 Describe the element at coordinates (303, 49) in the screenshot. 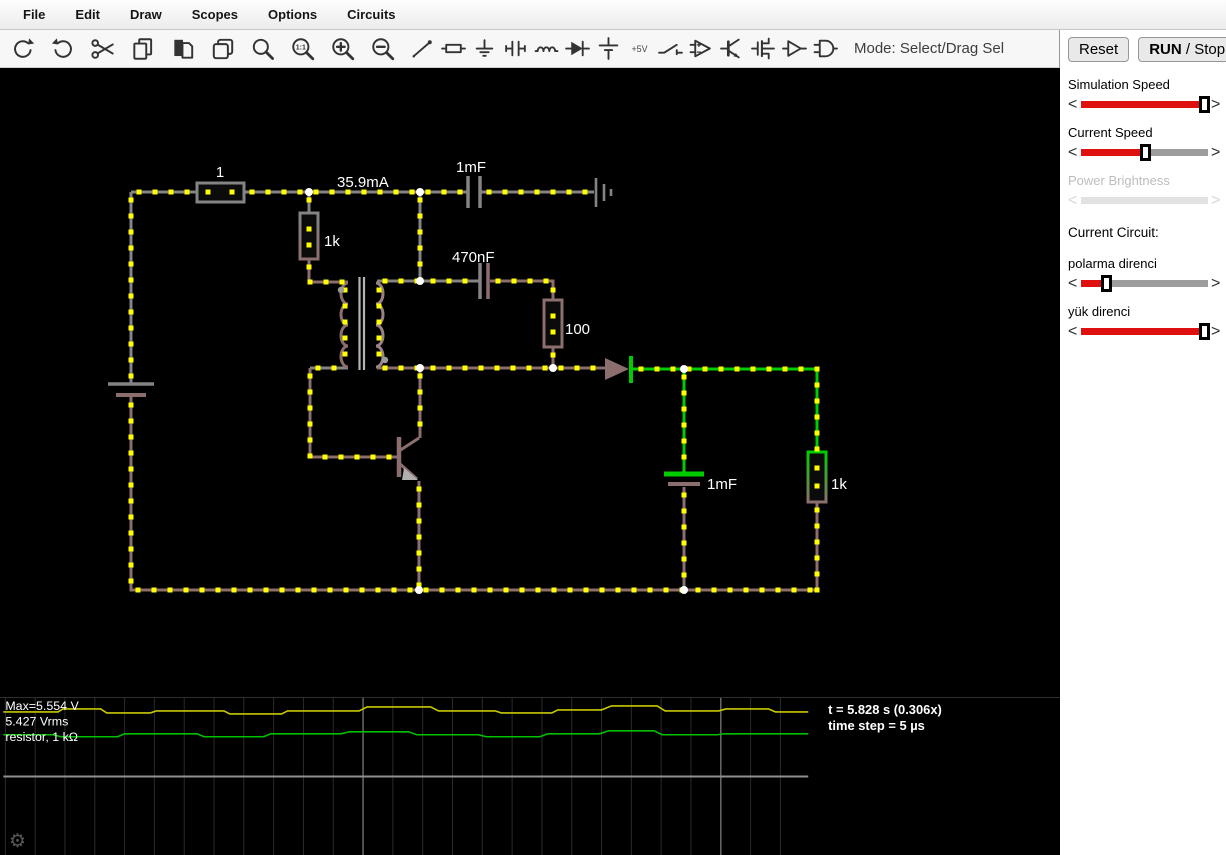

I see `zoom-actual-icon: 1:1` at that location.